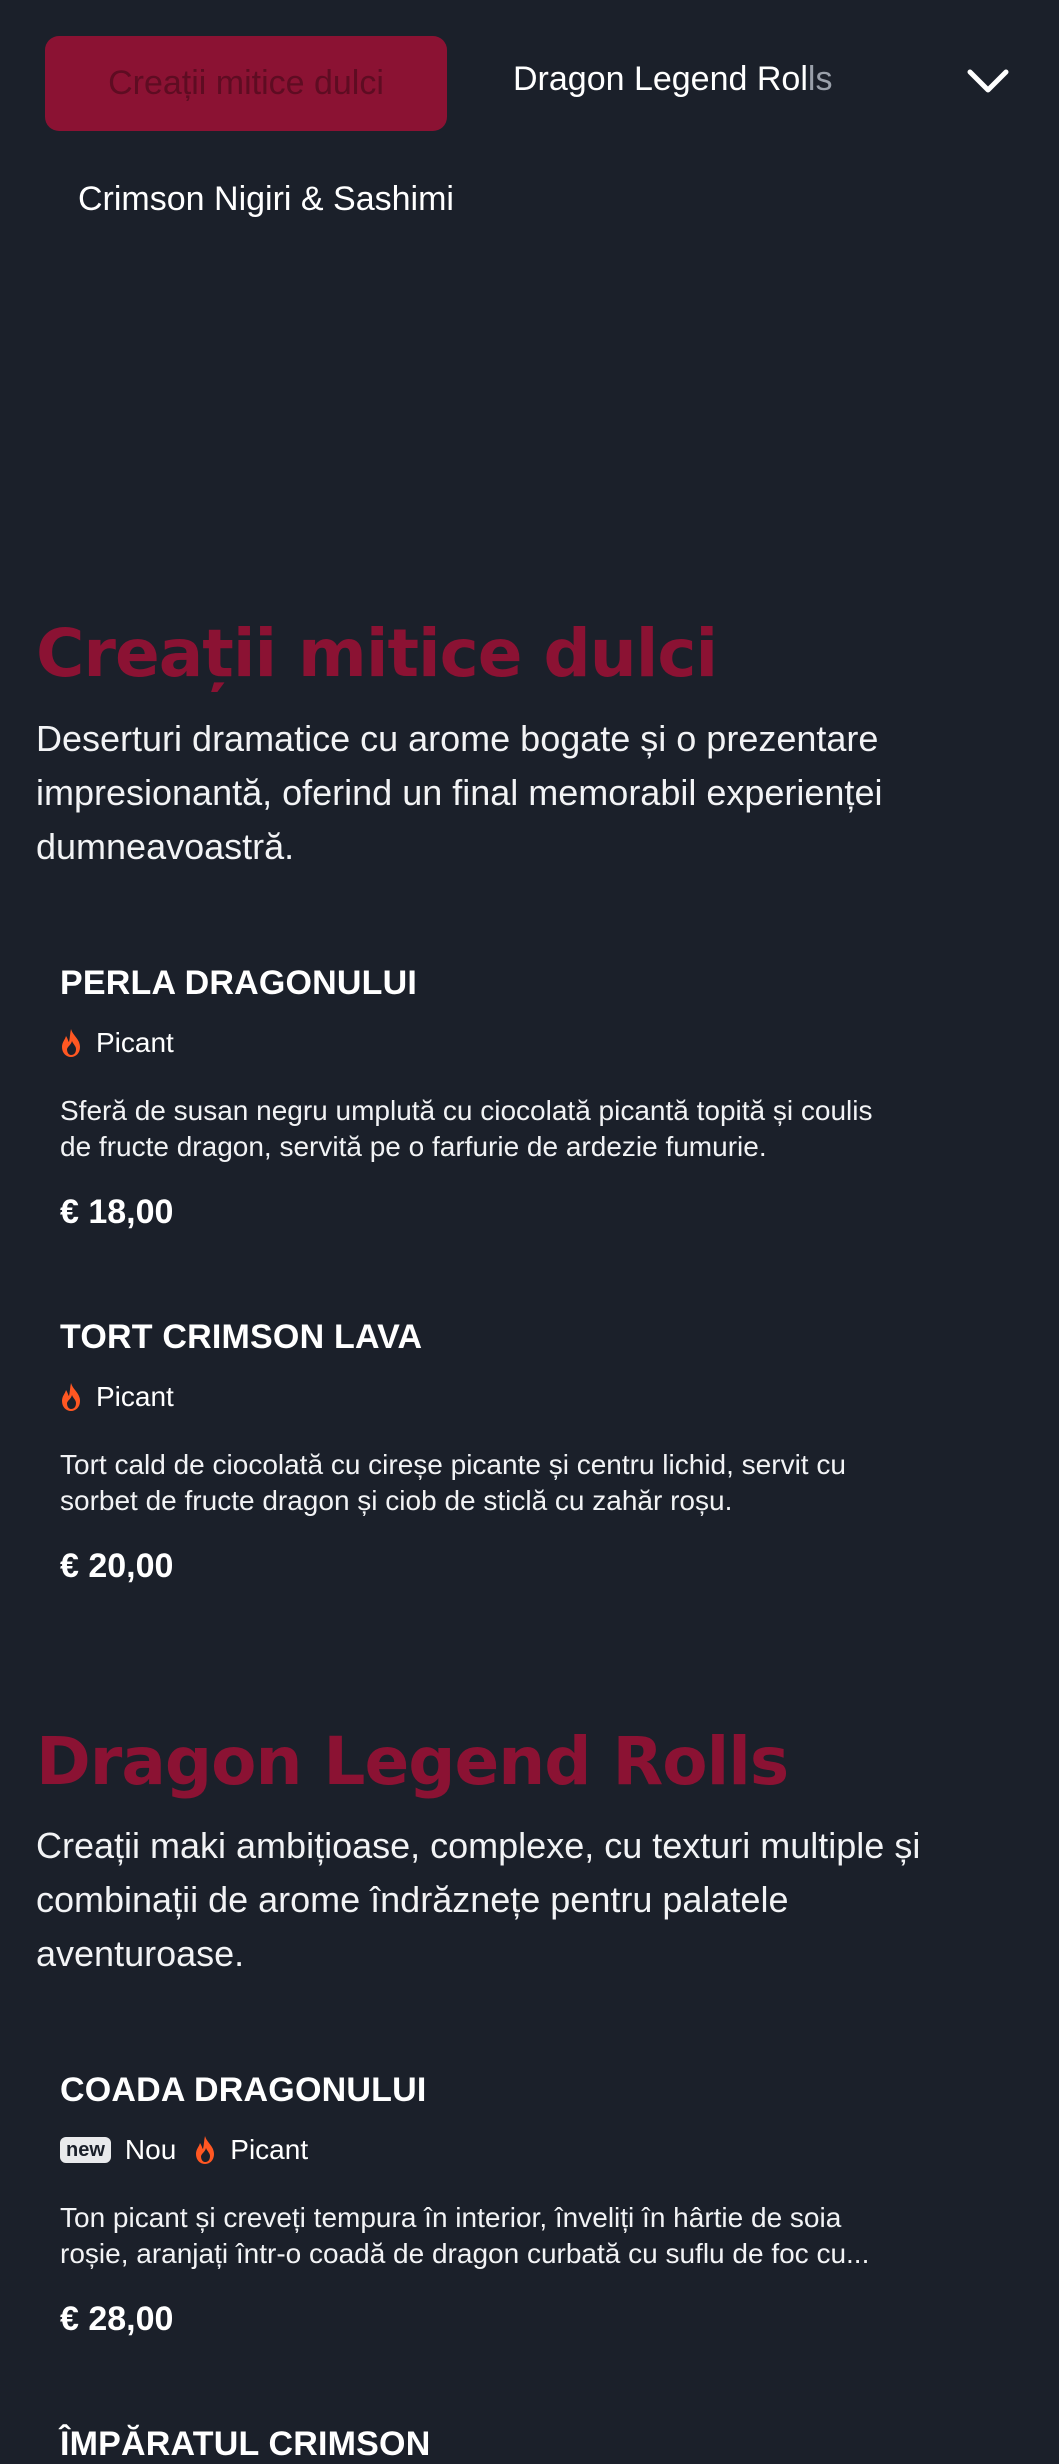 The height and width of the screenshot is (2464, 1059). What do you see at coordinates (118, 2150) in the screenshot?
I see `tag-new: new Nou` at bounding box center [118, 2150].